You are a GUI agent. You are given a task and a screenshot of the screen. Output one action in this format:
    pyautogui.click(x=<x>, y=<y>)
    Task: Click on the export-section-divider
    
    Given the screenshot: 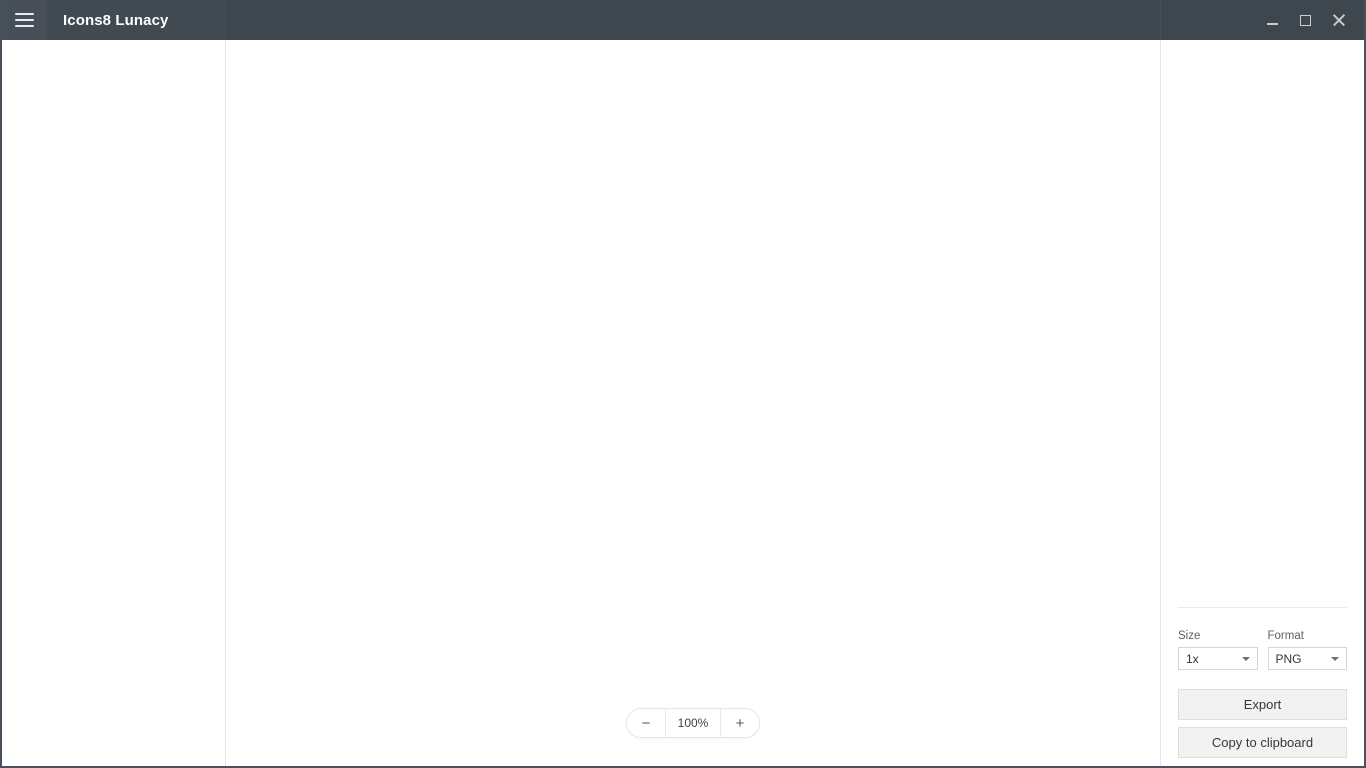 What is the action you would take?
    pyautogui.click(x=1262, y=607)
    